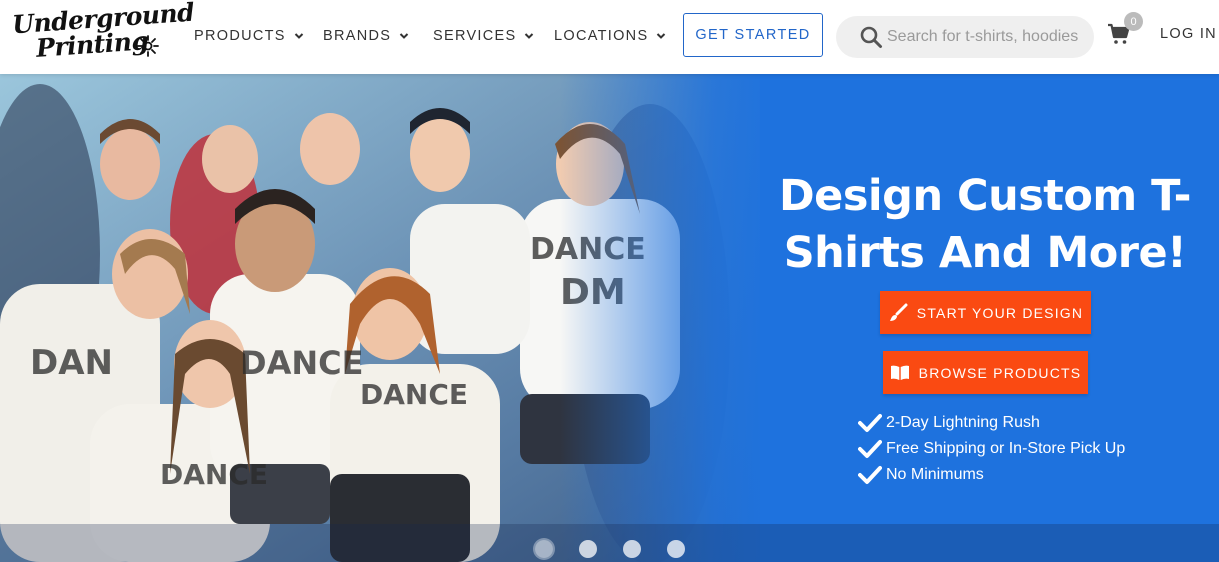 The width and height of the screenshot is (1219, 562). Describe the element at coordinates (985, 225) in the screenshot. I see `hero-headline: Design Custom T- Shirts And More!` at that location.